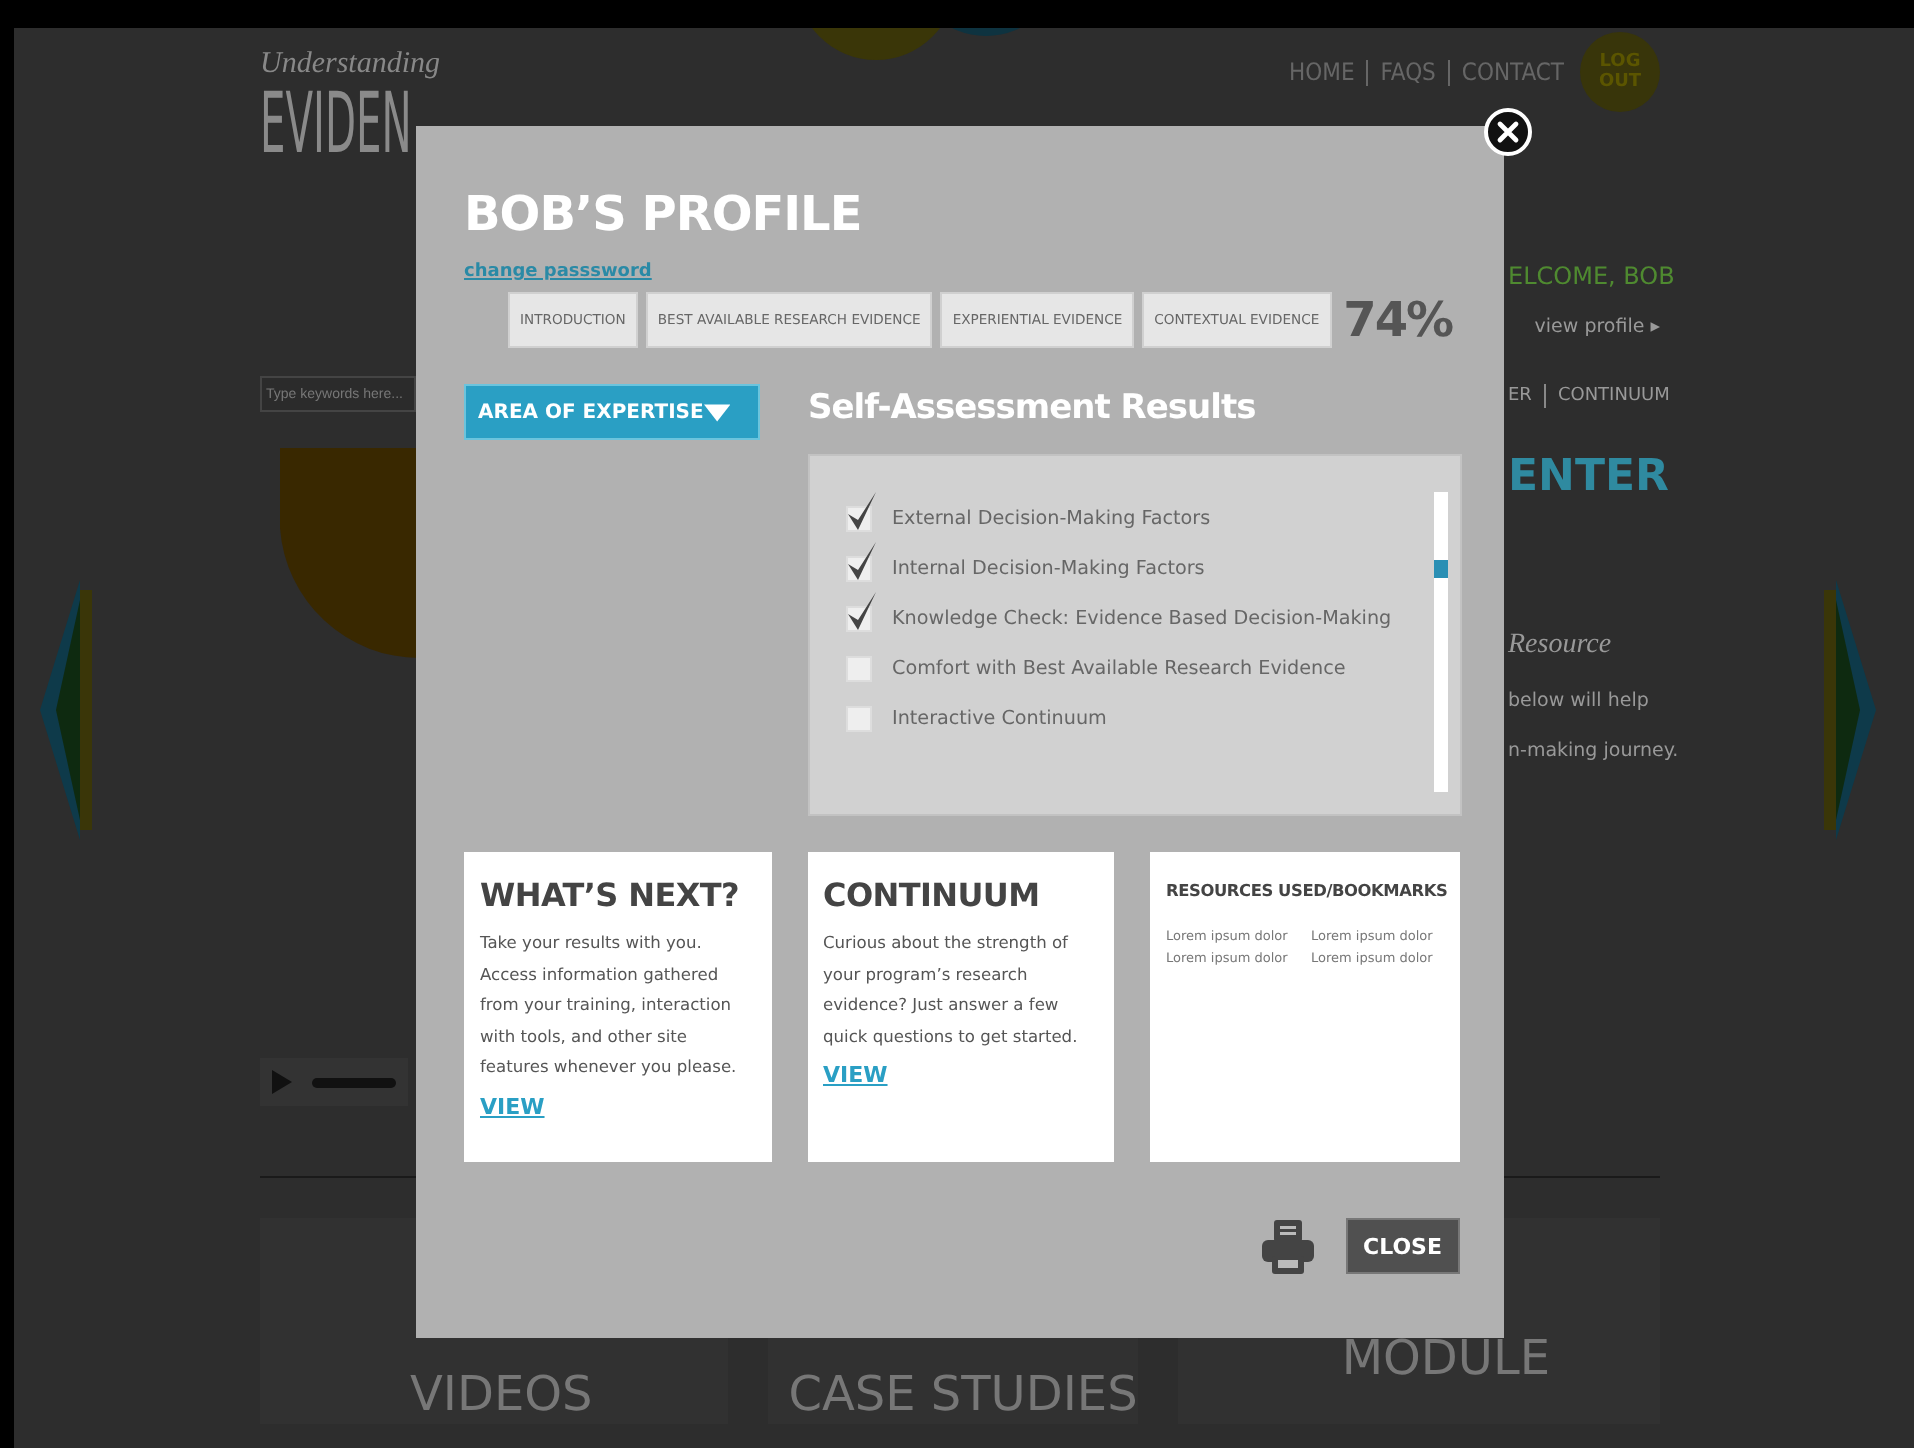 The width and height of the screenshot is (1914, 1448). What do you see at coordinates (611, 896) in the screenshot?
I see `card-title: WHAT’S NEXT?` at bounding box center [611, 896].